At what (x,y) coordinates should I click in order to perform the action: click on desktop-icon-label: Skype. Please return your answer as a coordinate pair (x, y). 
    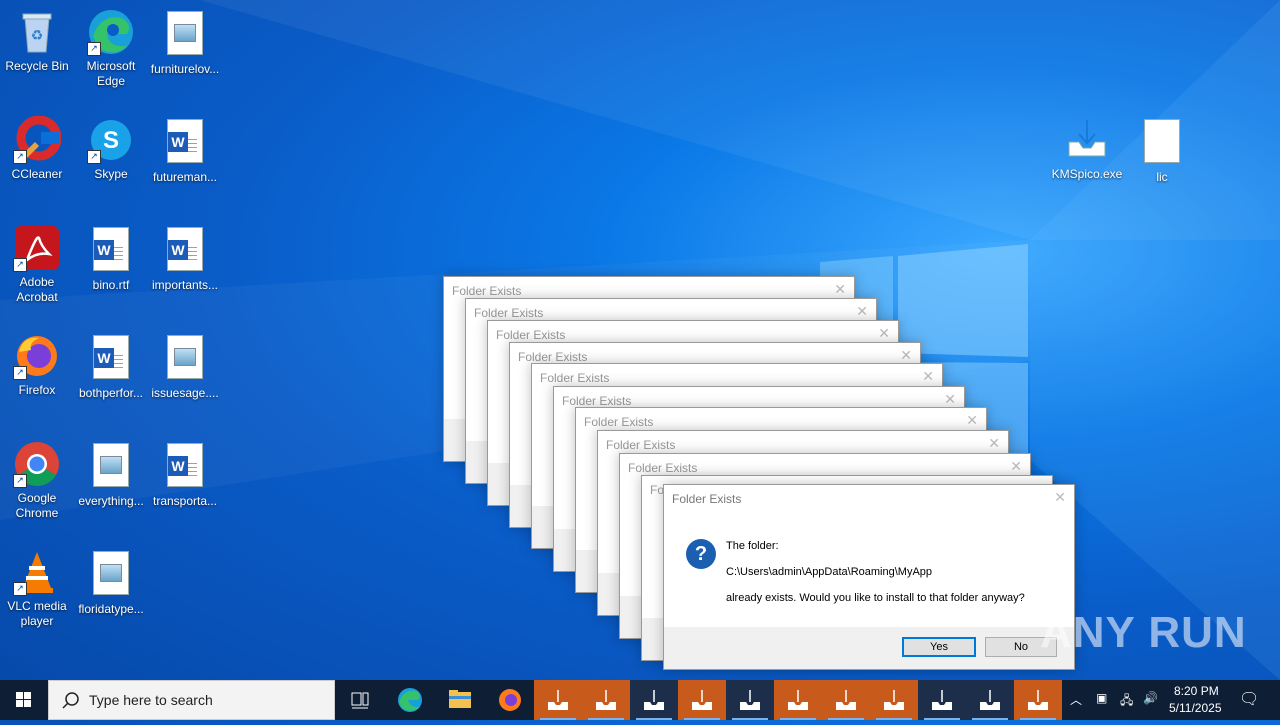
    Looking at the image, I should click on (111, 174).